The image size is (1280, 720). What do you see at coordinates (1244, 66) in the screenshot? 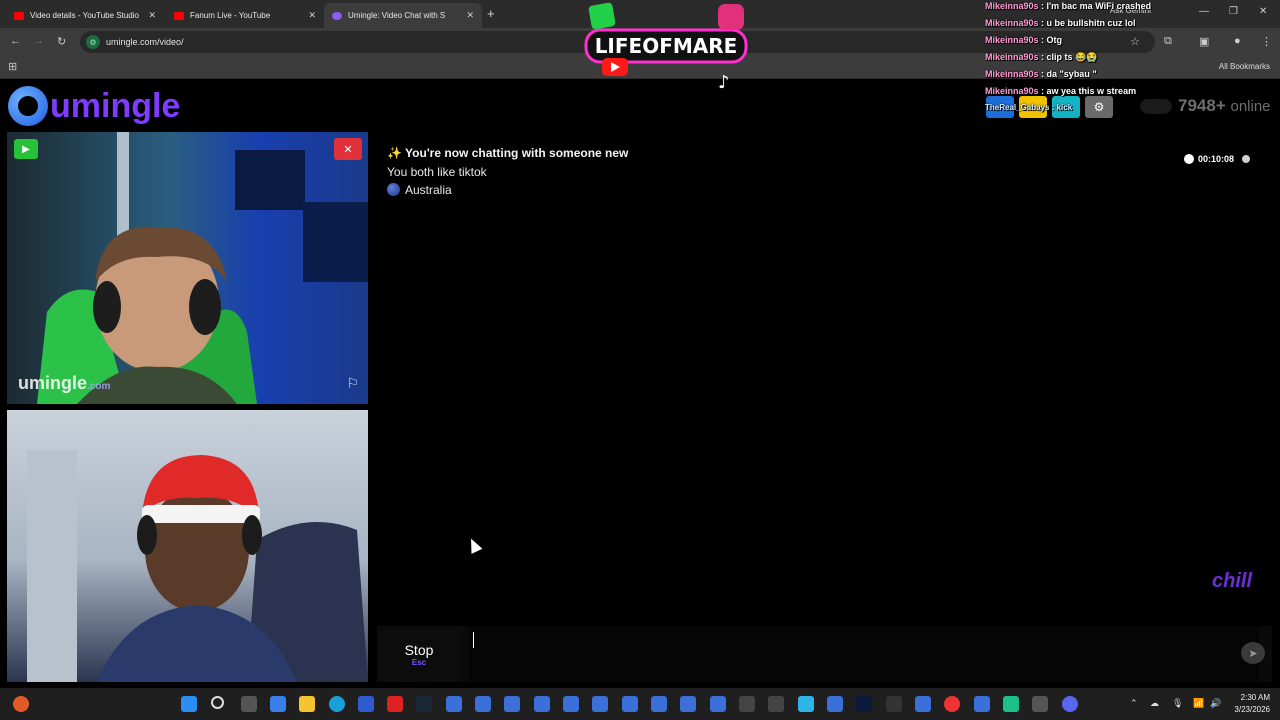
I see `all-bookmarks-button: All Bookmarks` at bounding box center [1244, 66].